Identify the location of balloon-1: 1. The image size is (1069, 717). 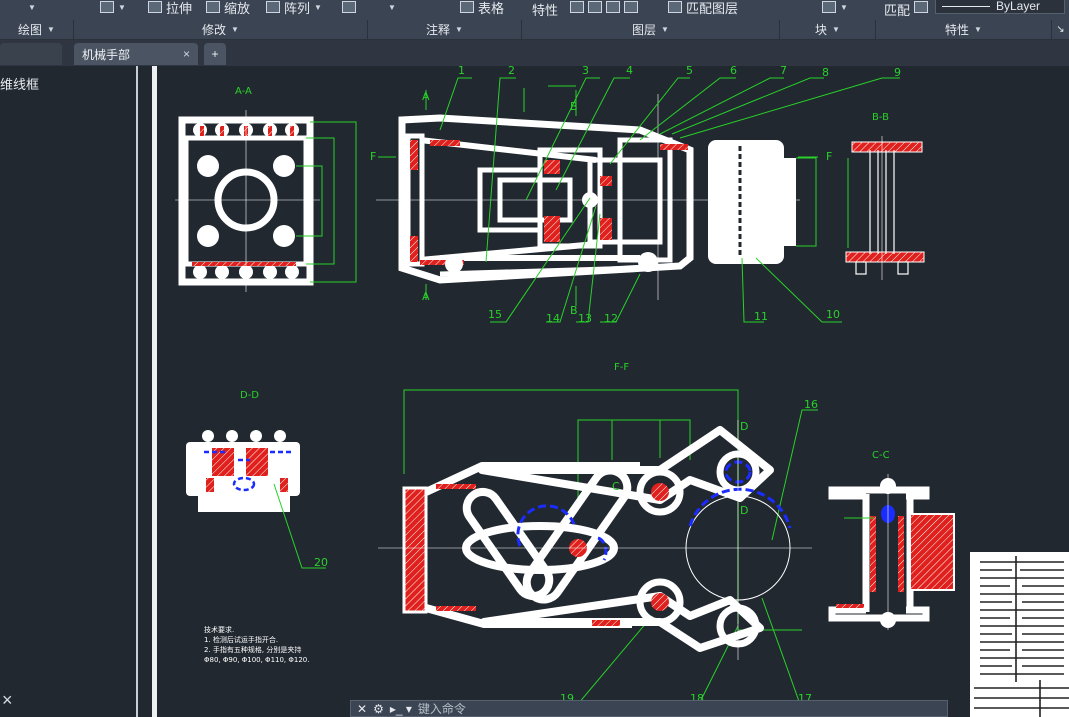
(461, 71).